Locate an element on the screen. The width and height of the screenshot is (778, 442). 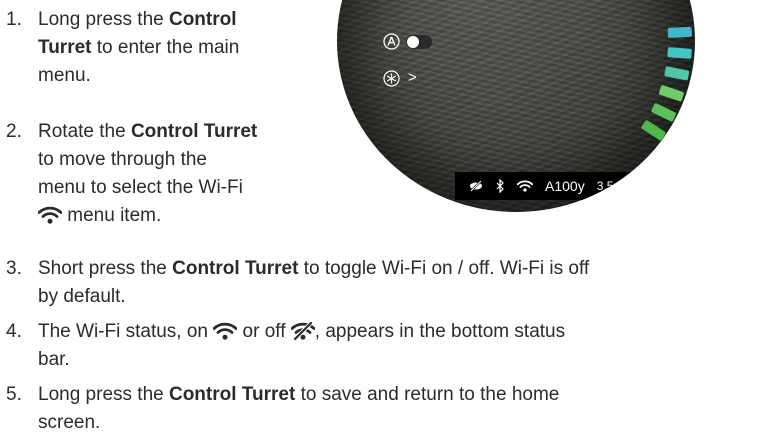
text-run: bar. is located at coordinates (54, 359).